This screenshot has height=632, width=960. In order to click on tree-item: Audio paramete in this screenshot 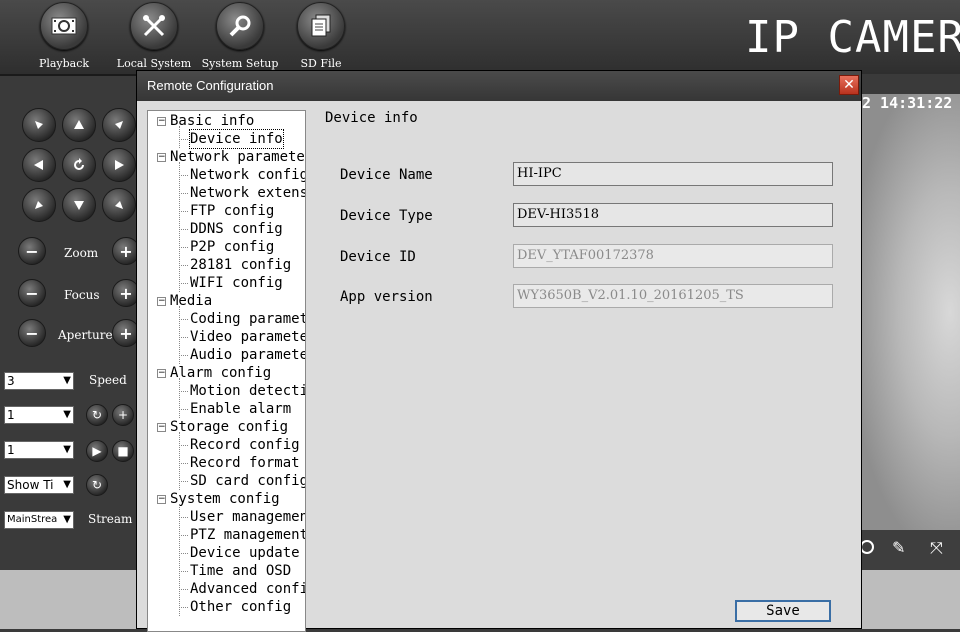, I will do `click(247, 355)`.